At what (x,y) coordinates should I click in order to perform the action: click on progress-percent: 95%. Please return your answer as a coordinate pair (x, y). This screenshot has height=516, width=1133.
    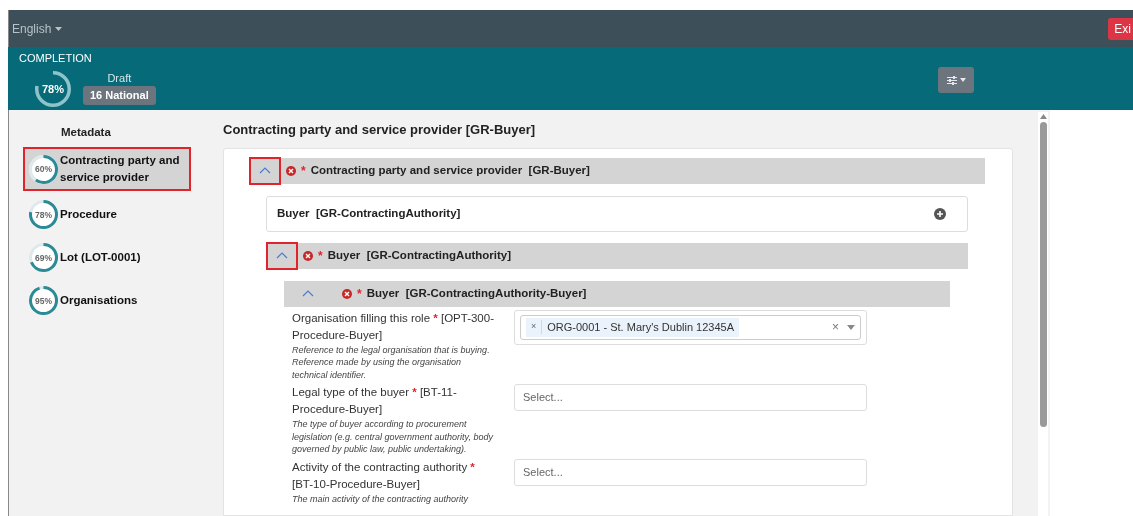
    Looking at the image, I should click on (43, 300).